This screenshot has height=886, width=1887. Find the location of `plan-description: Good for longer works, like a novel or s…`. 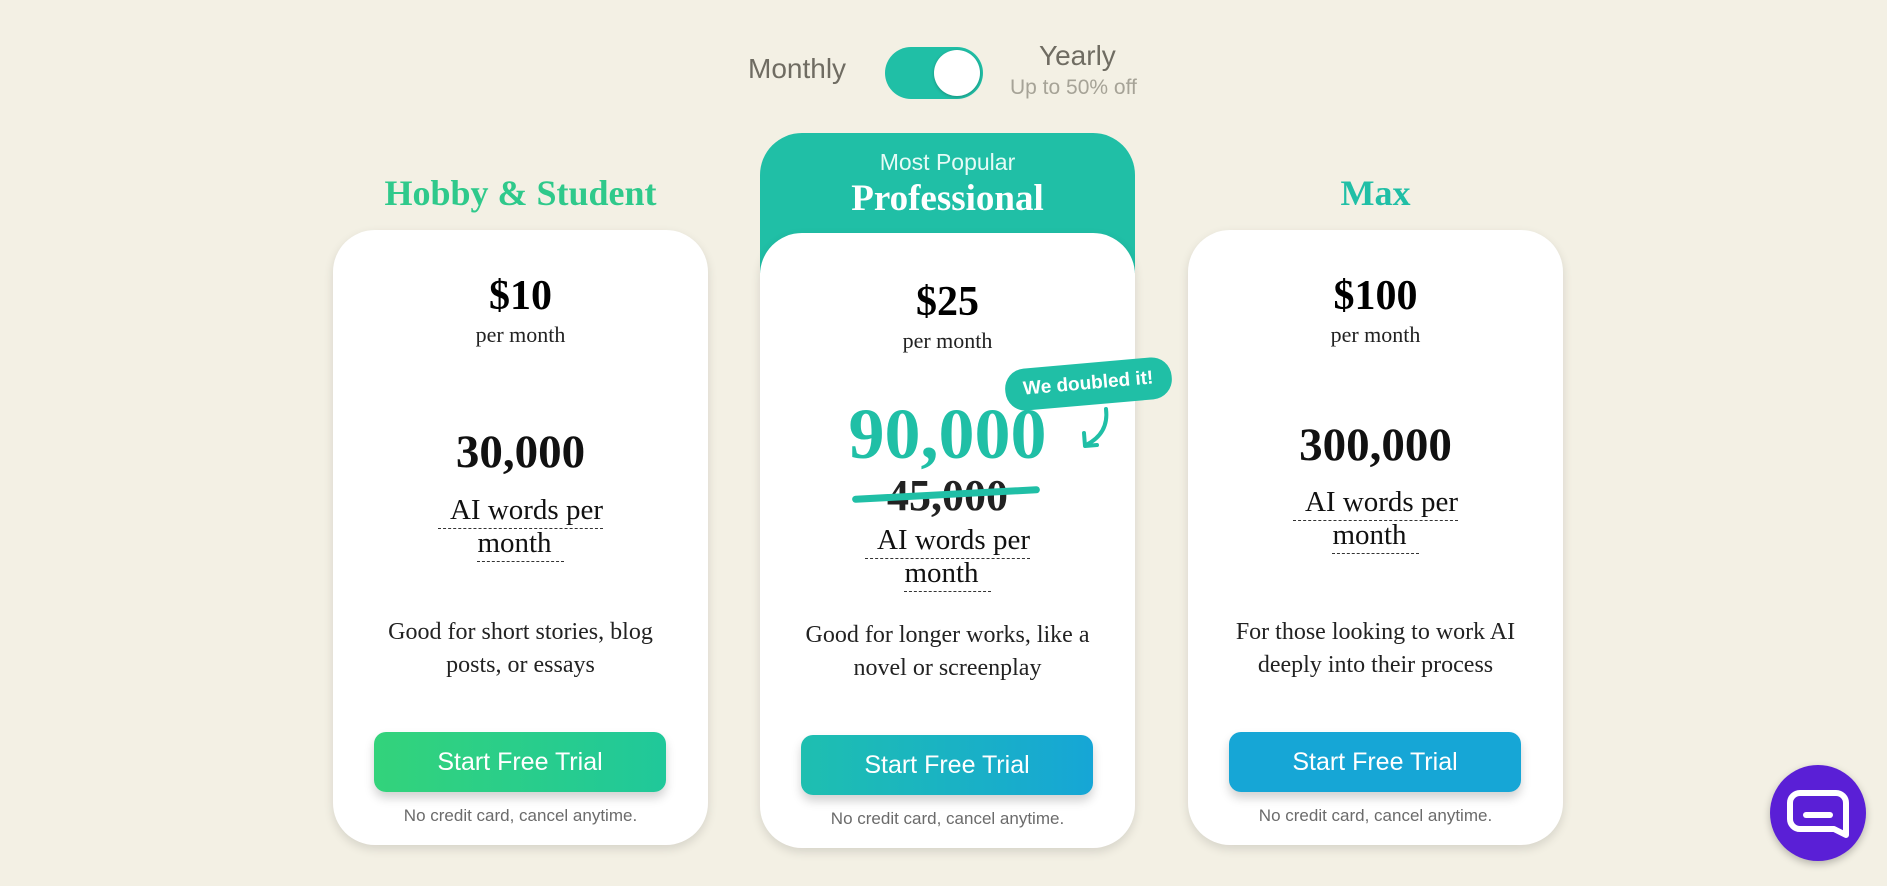

plan-description: Good for longer works, like a novel or s… is located at coordinates (947, 651).